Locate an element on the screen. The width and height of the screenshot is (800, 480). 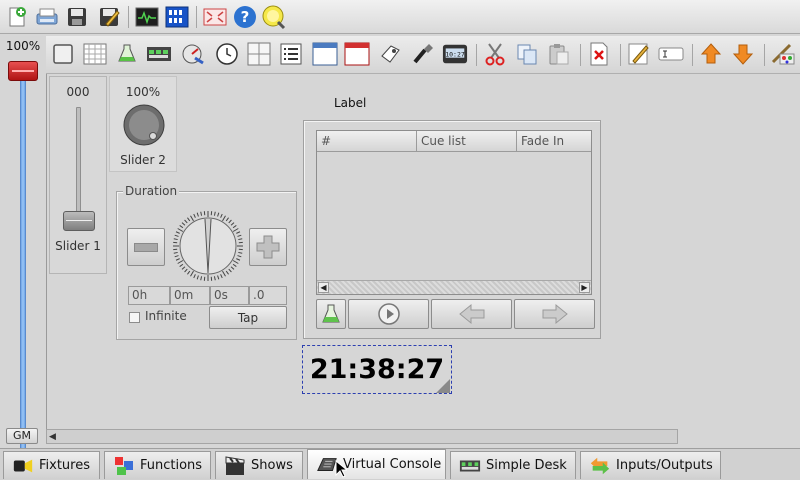
save-as-icon is located at coordinates (109, 17).